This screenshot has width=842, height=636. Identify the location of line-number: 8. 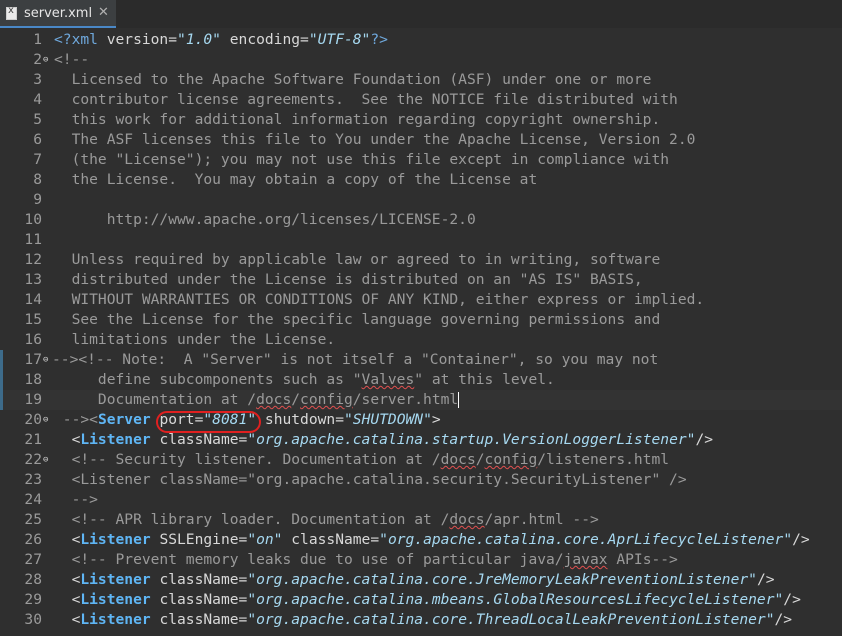
(37, 179).